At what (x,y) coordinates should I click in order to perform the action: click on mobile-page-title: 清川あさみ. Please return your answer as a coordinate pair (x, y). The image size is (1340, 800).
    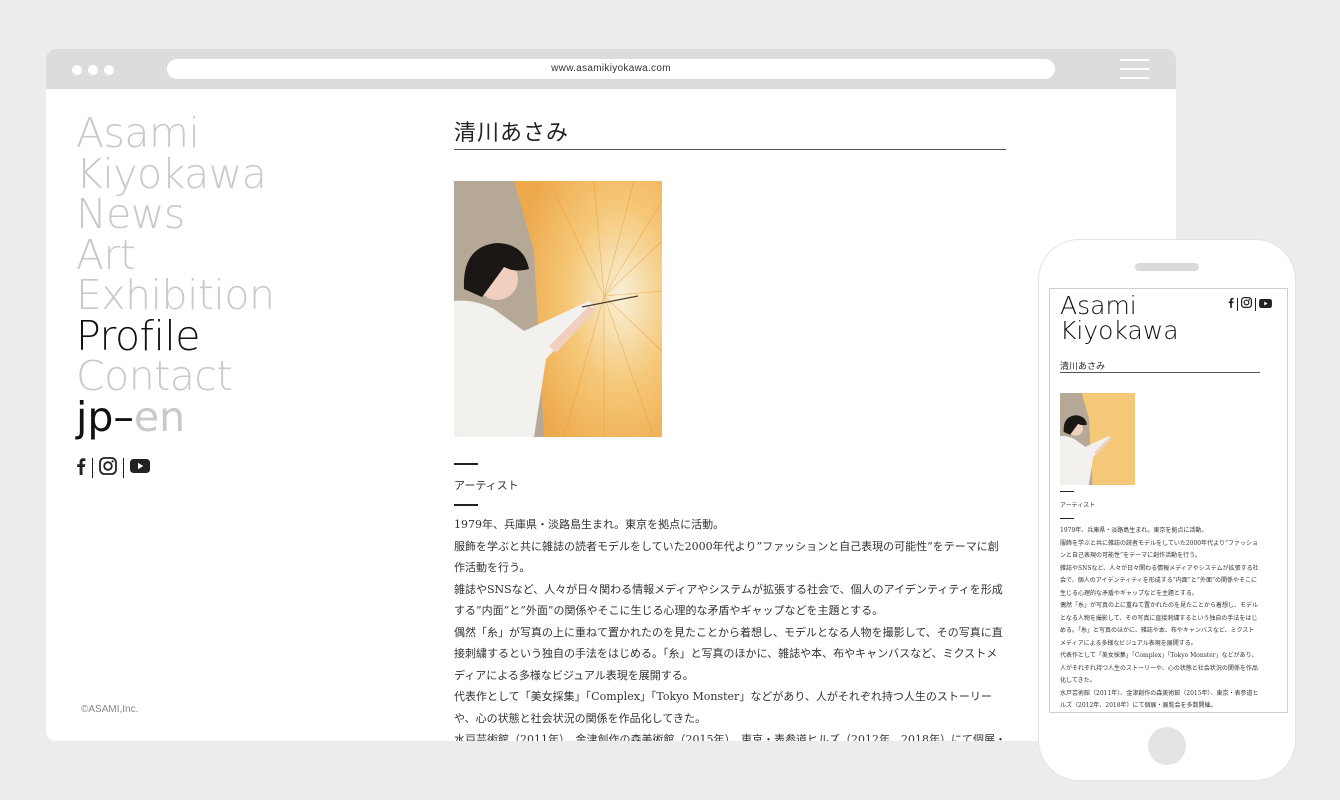
    Looking at the image, I should click on (1160, 366).